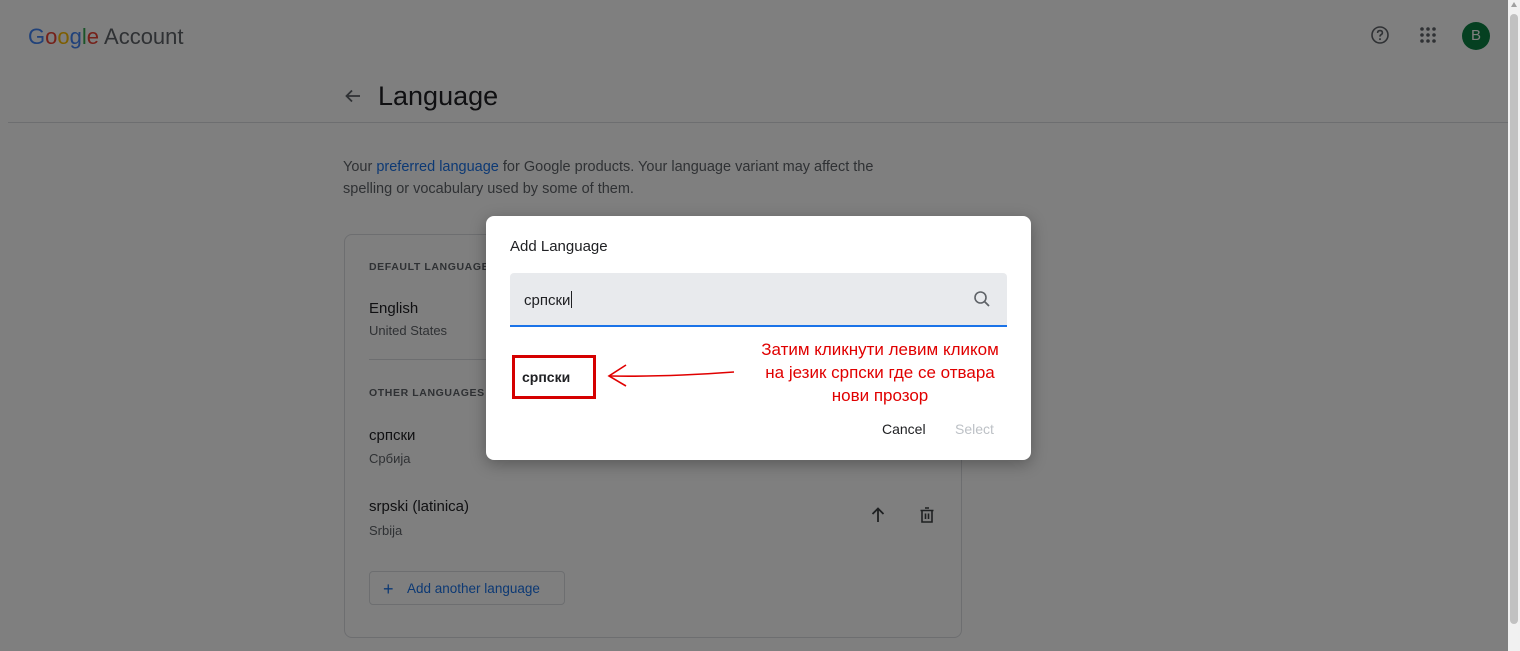 The height and width of the screenshot is (651, 1520). I want to click on annotation-line: на језик српски где се отвара, so click(880, 372).